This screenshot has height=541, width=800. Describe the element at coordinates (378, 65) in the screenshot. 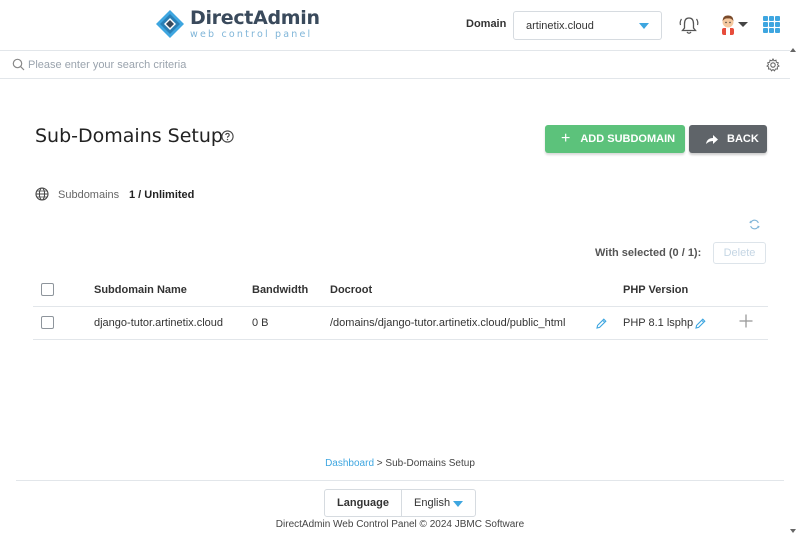

I see `search-input` at that location.